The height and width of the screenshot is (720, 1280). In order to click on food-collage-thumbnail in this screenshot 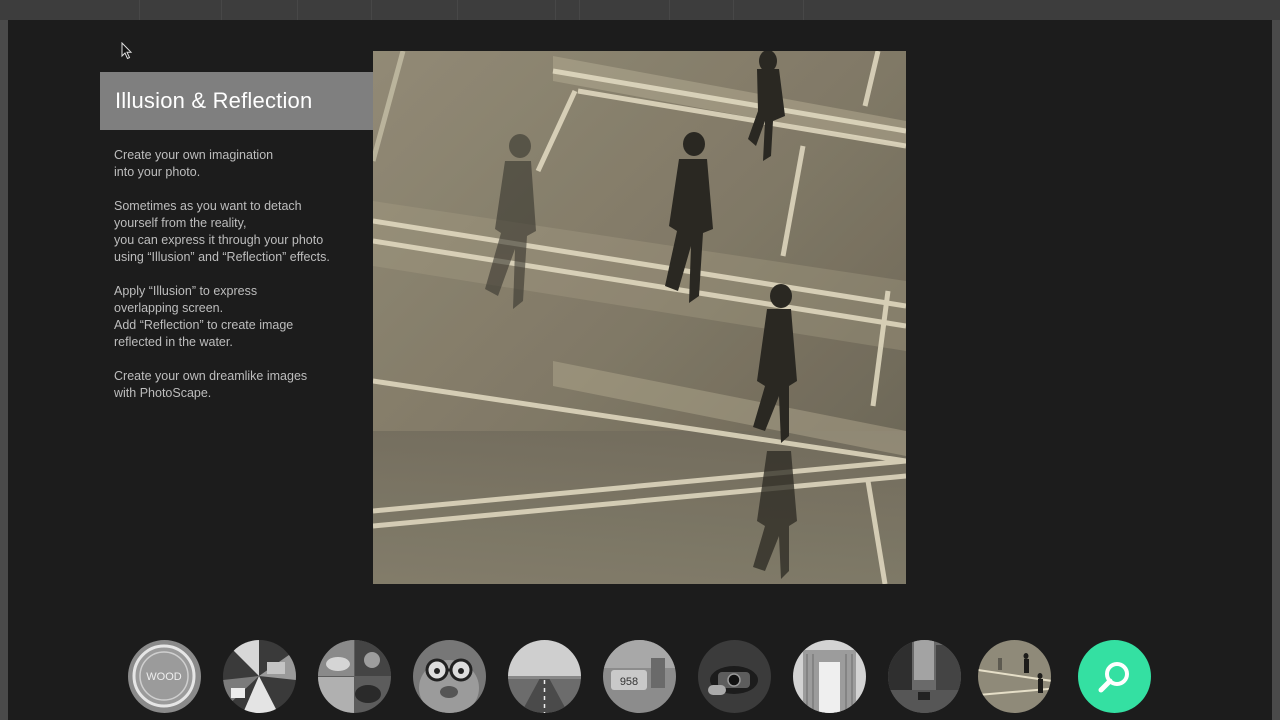, I will do `click(354, 676)`.